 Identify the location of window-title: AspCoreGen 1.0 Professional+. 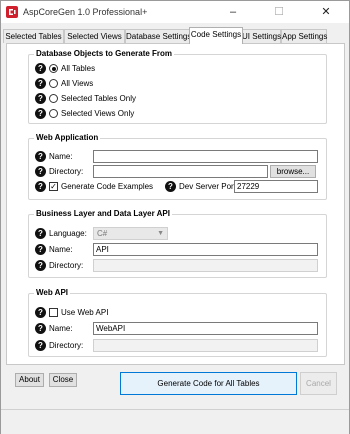
(85, 12).